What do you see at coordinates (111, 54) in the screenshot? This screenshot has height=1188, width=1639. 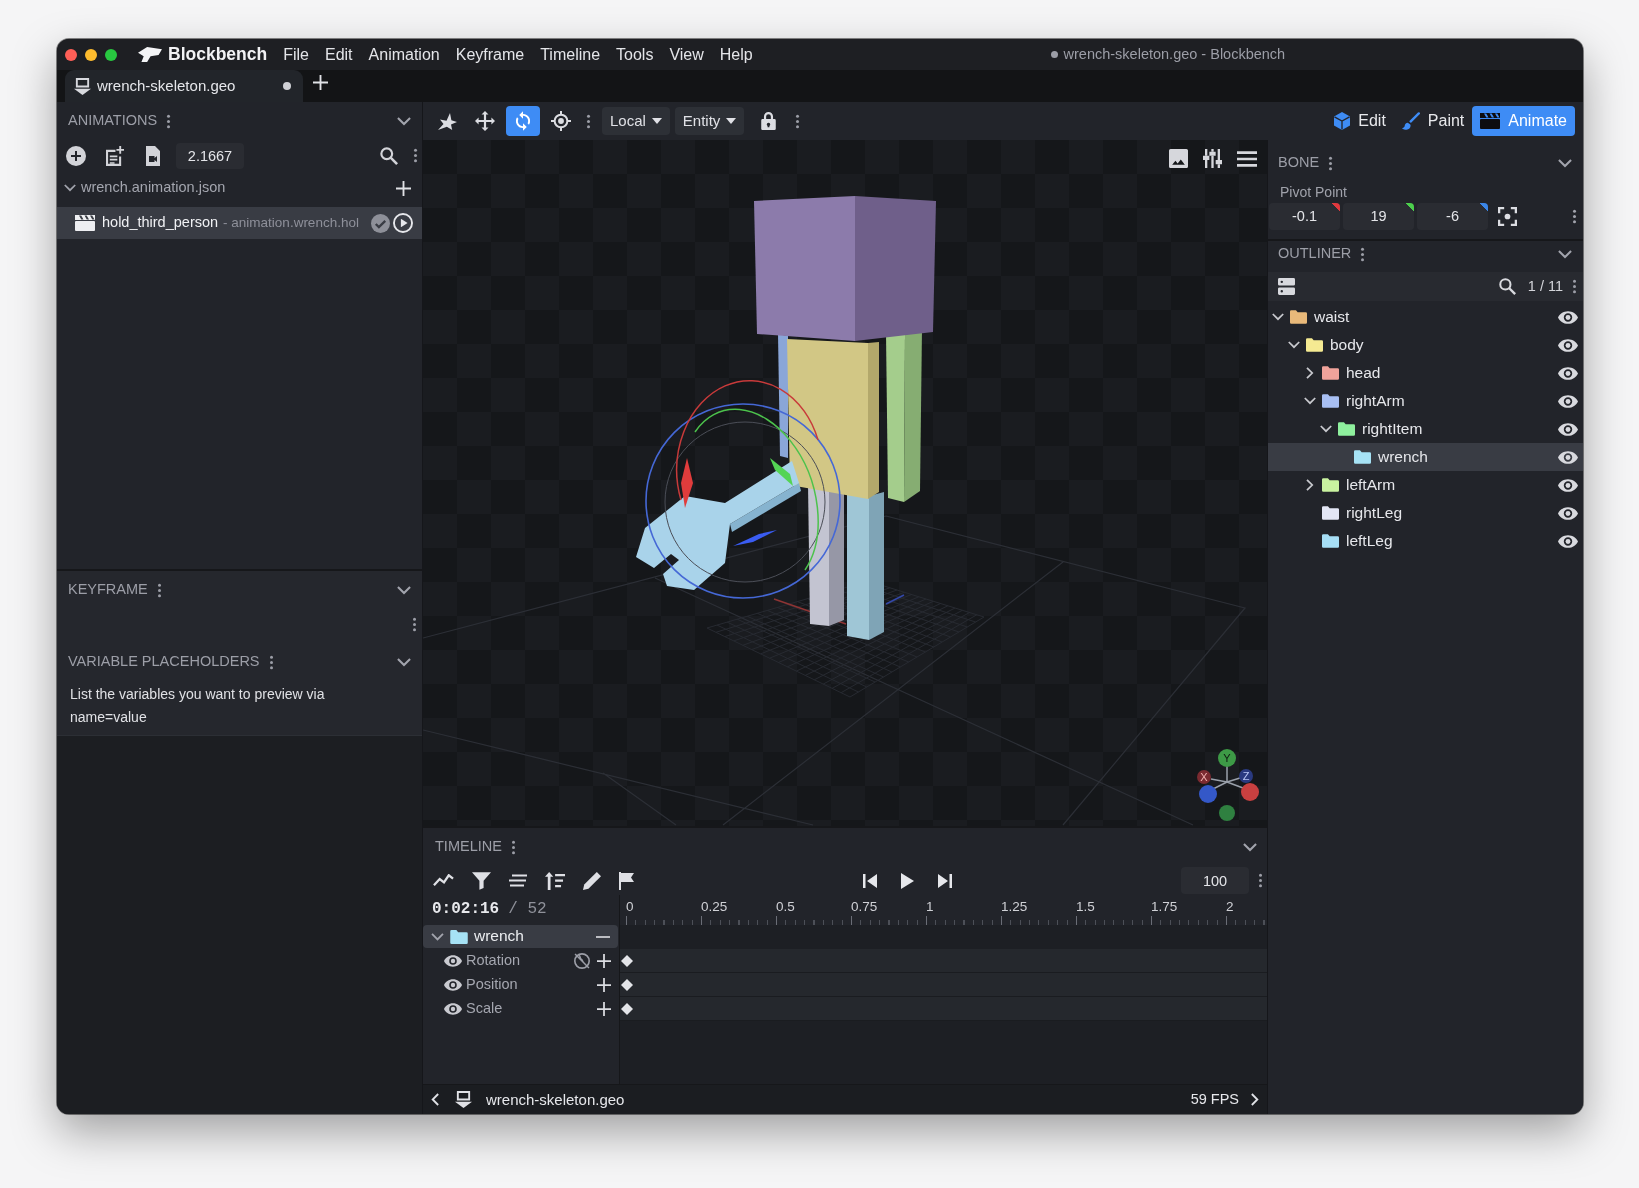 I see `zoom-button` at bounding box center [111, 54].